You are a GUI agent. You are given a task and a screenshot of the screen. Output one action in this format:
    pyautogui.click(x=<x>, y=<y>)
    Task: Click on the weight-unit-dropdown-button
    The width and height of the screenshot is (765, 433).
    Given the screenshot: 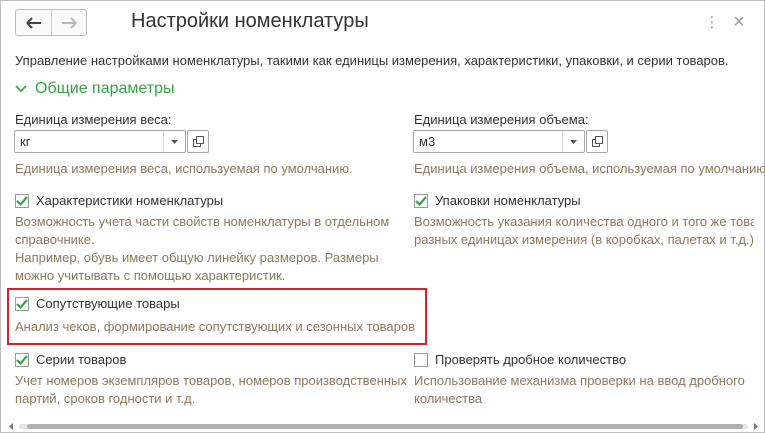 What is the action you would take?
    pyautogui.click(x=174, y=141)
    